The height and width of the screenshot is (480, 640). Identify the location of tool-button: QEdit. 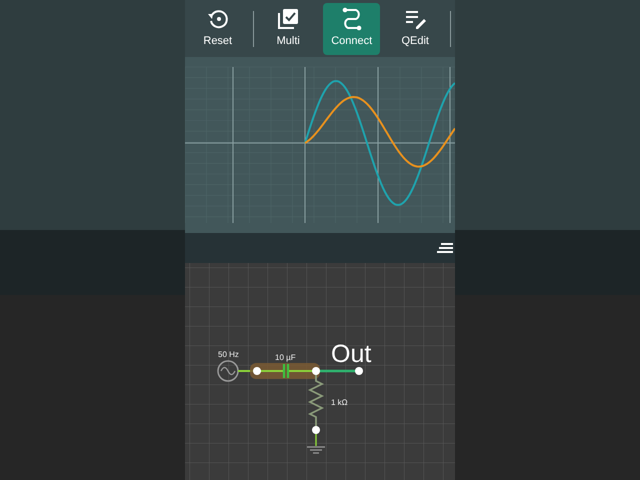
(415, 28).